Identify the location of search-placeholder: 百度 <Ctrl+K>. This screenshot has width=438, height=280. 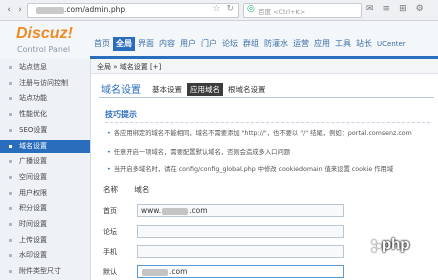
(282, 12).